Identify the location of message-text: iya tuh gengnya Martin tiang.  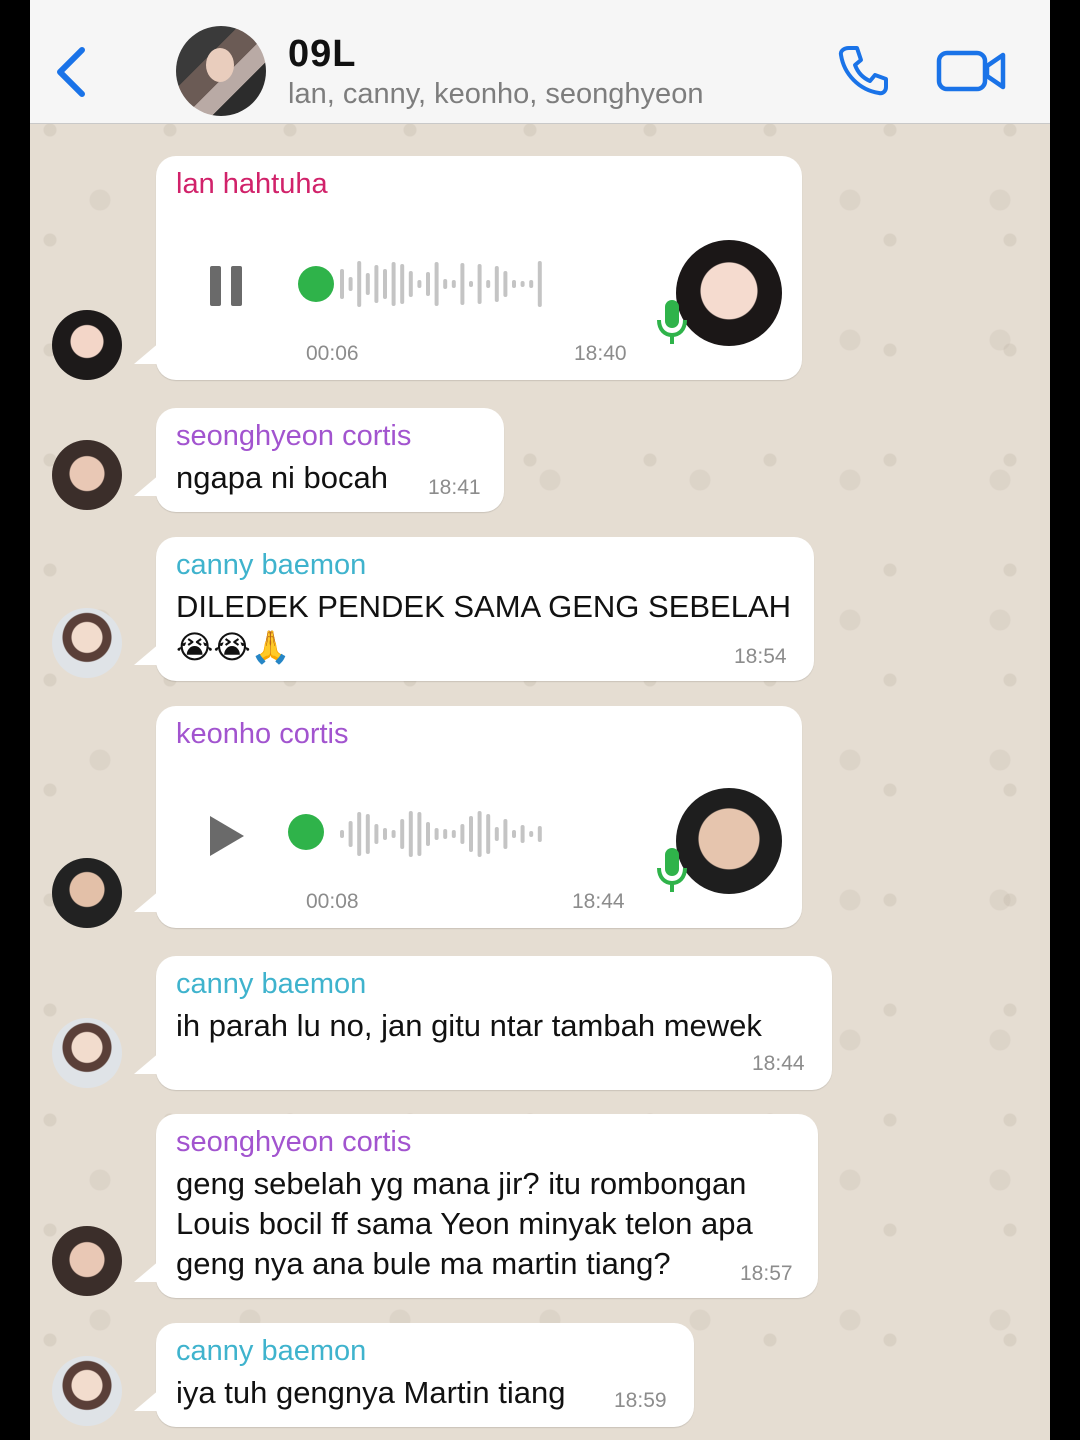
(371, 1392).